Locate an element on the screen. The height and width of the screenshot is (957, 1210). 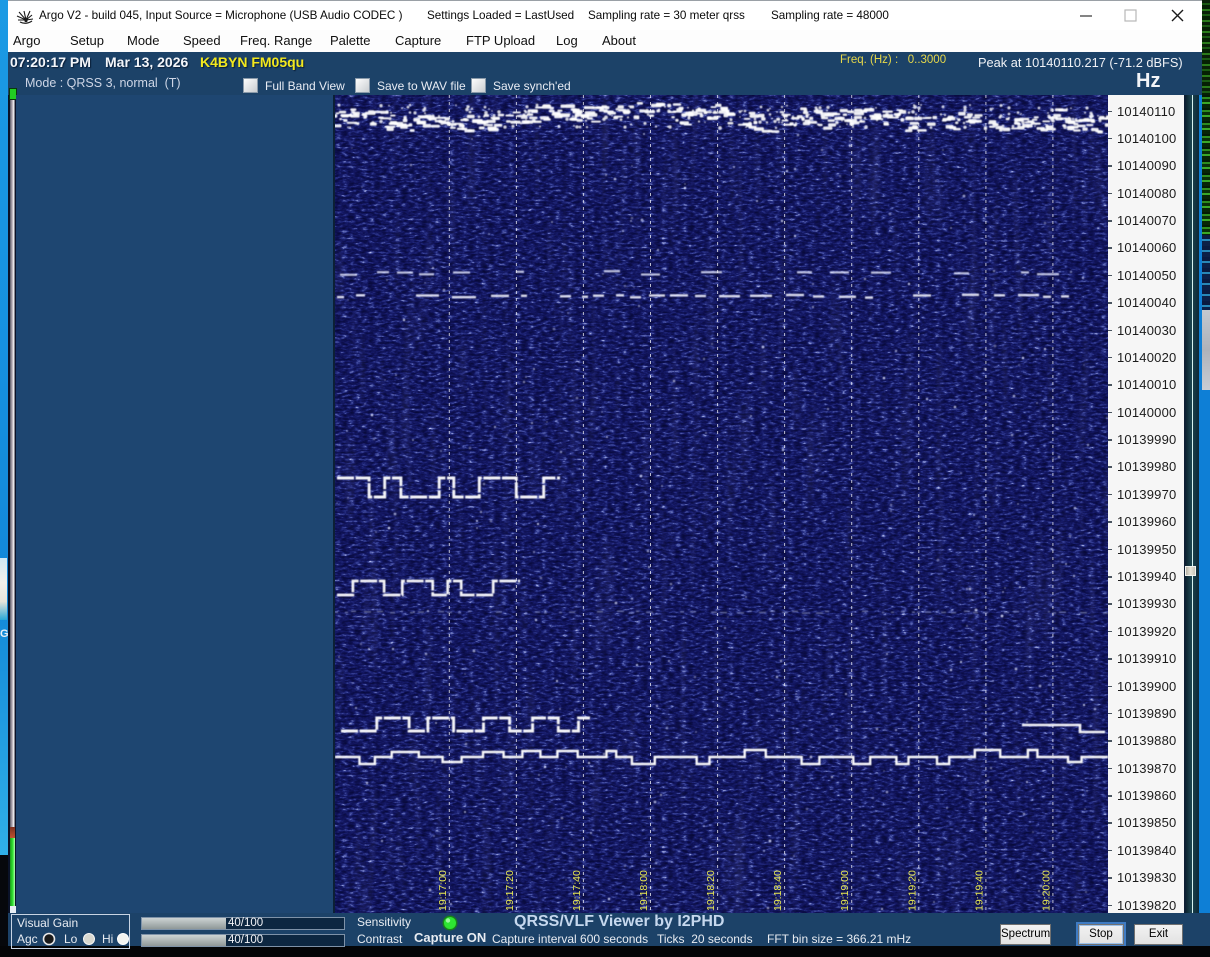
svg-text: 19:17:40 is located at coordinates (577, 890).